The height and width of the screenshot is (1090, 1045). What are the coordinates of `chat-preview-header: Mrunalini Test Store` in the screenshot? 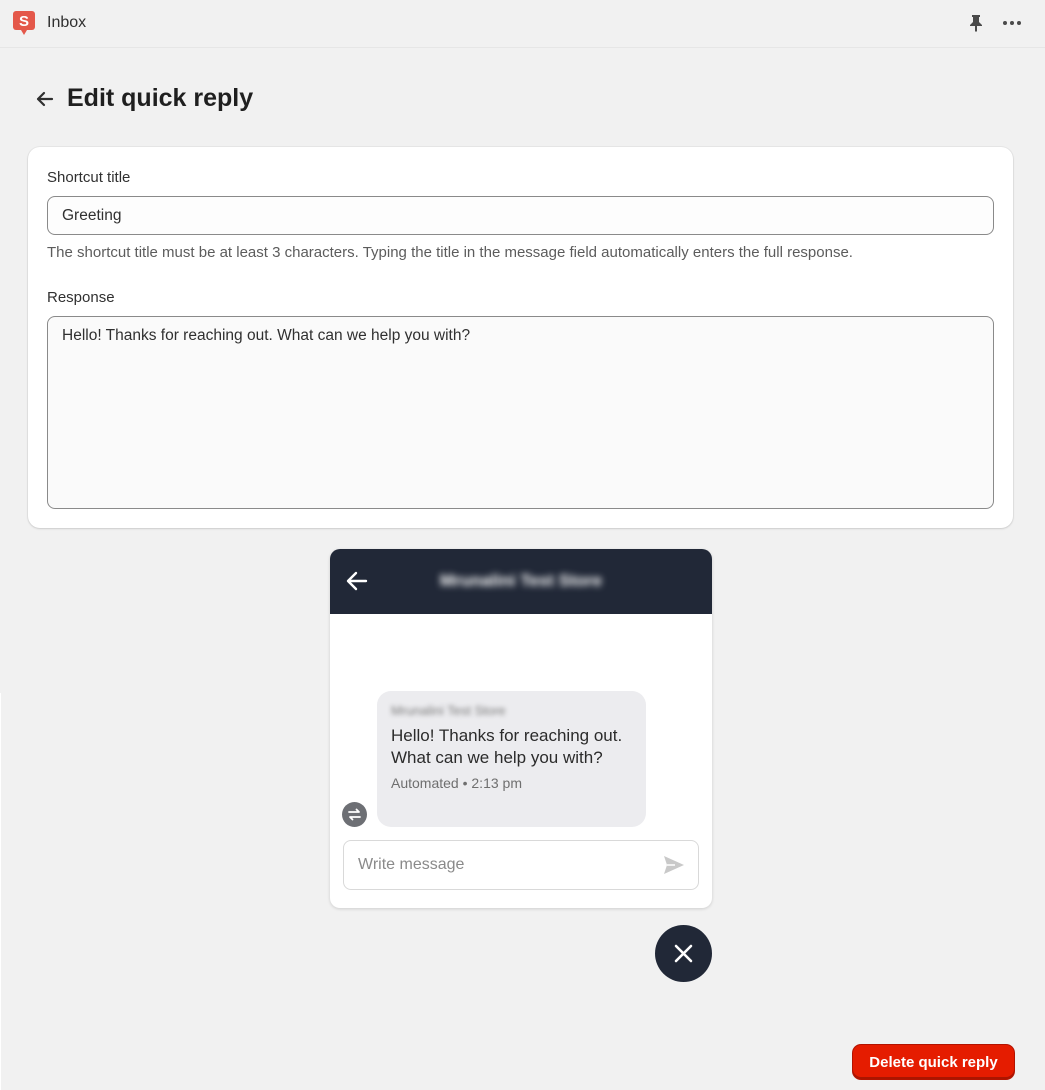 It's located at (521, 581).